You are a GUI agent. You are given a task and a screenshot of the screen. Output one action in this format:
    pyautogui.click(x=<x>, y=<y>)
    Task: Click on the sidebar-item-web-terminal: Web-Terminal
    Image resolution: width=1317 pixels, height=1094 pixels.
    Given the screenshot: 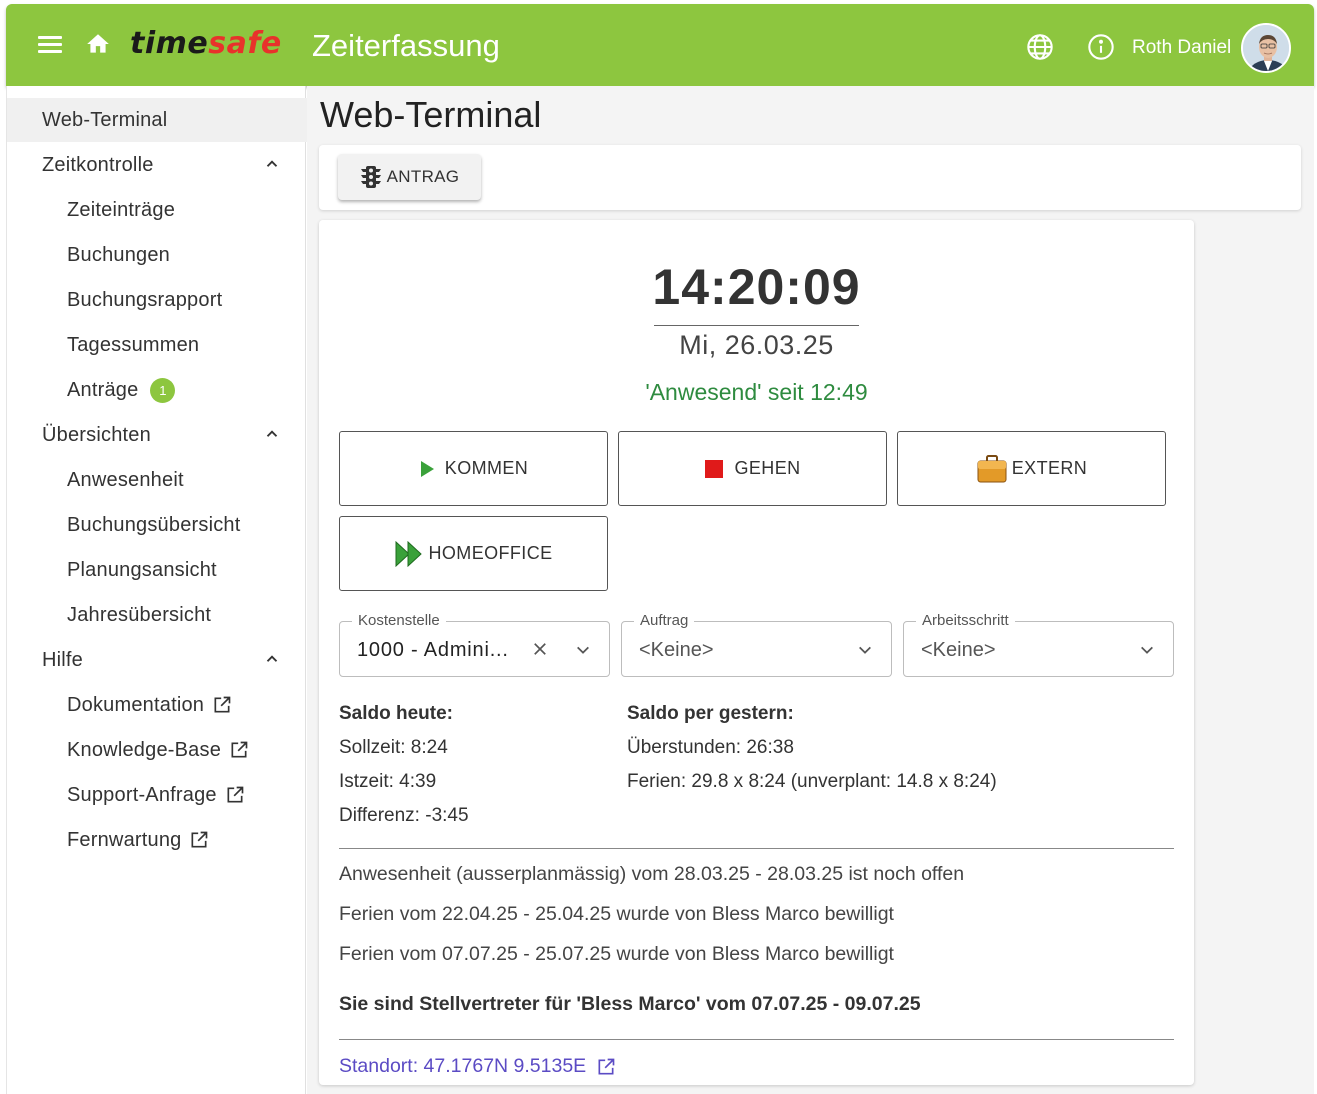 What is the action you would take?
    pyautogui.click(x=157, y=120)
    